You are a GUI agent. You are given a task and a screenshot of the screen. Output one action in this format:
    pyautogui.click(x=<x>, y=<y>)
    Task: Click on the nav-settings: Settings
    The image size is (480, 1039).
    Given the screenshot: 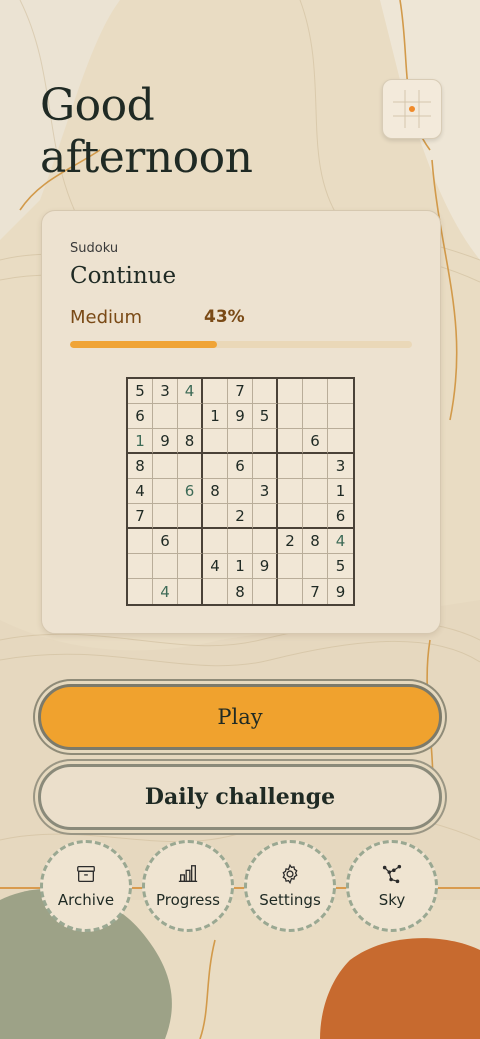 What is the action you would take?
    pyautogui.click(x=290, y=886)
    